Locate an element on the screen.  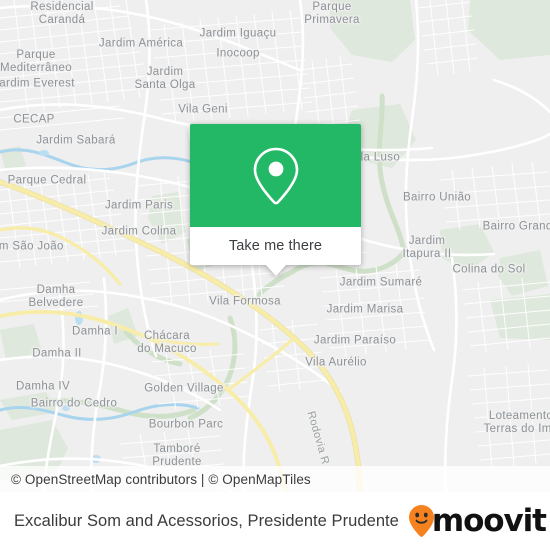
moovit-smiley-pin-icon is located at coordinates (421, 521).